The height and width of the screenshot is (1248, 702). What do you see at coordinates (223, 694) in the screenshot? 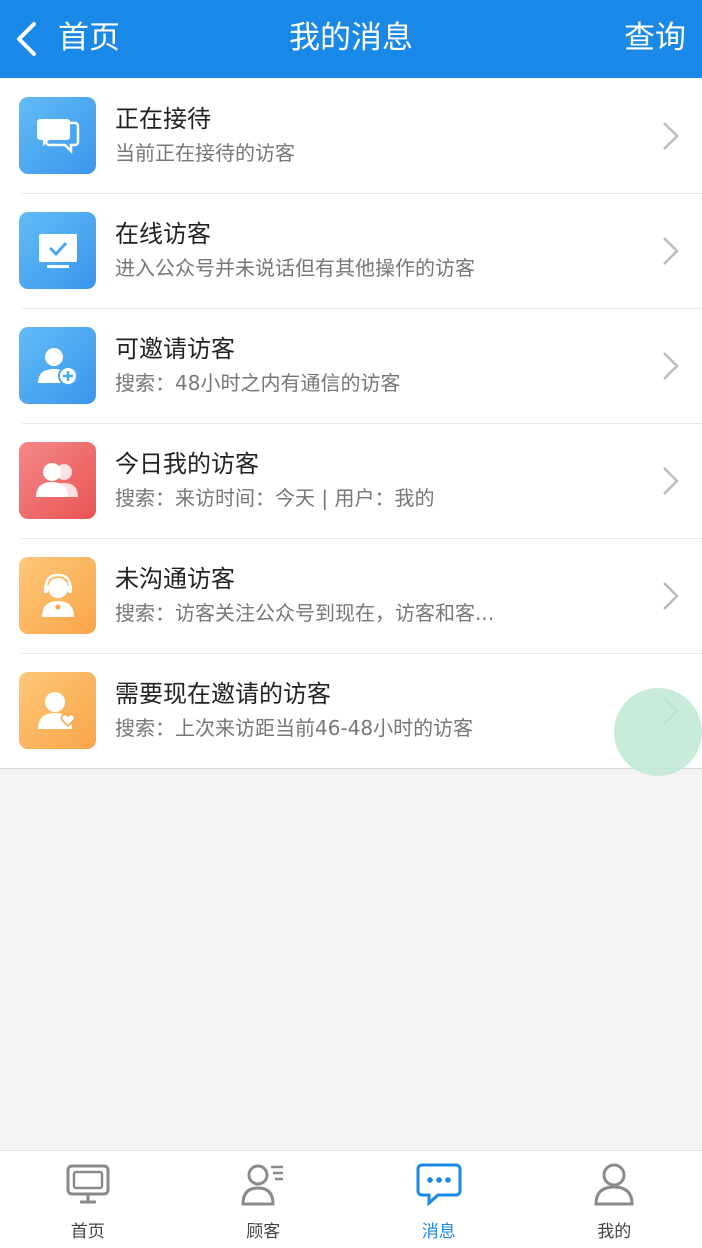
I see `item-title: 需要现在邀请的访客` at bounding box center [223, 694].